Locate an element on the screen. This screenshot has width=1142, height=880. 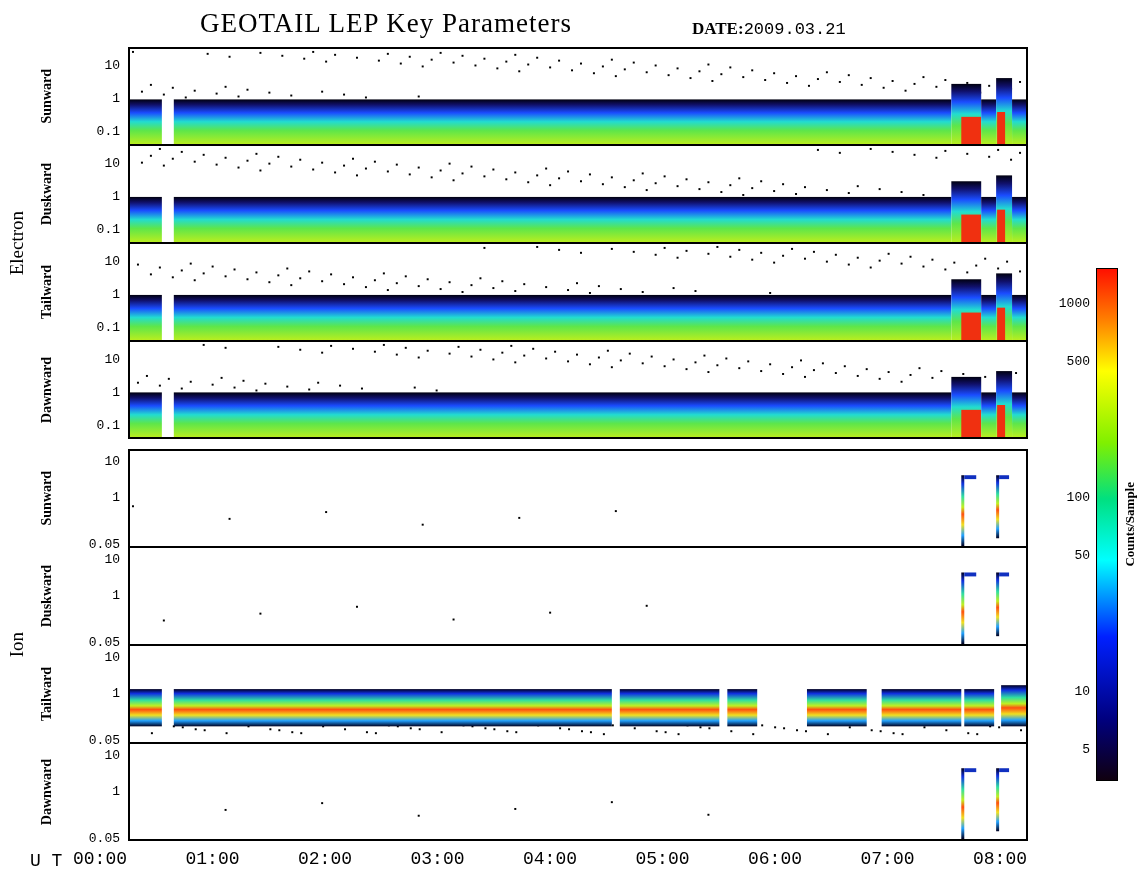
colorbar-tick-label: 1000 is located at coordinates (1074, 303).